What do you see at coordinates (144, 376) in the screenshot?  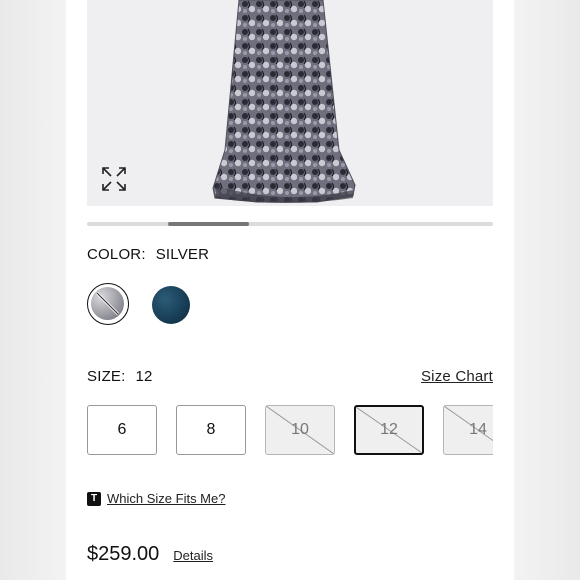 I see `size-value: 12` at bounding box center [144, 376].